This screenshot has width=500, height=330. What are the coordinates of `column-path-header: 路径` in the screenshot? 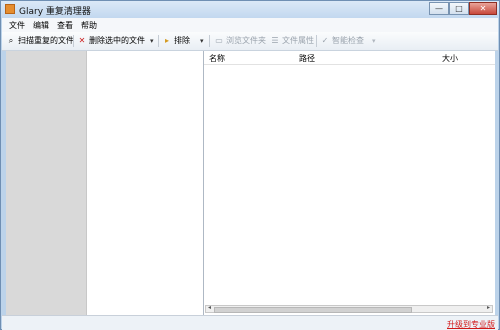 It's located at (307, 58).